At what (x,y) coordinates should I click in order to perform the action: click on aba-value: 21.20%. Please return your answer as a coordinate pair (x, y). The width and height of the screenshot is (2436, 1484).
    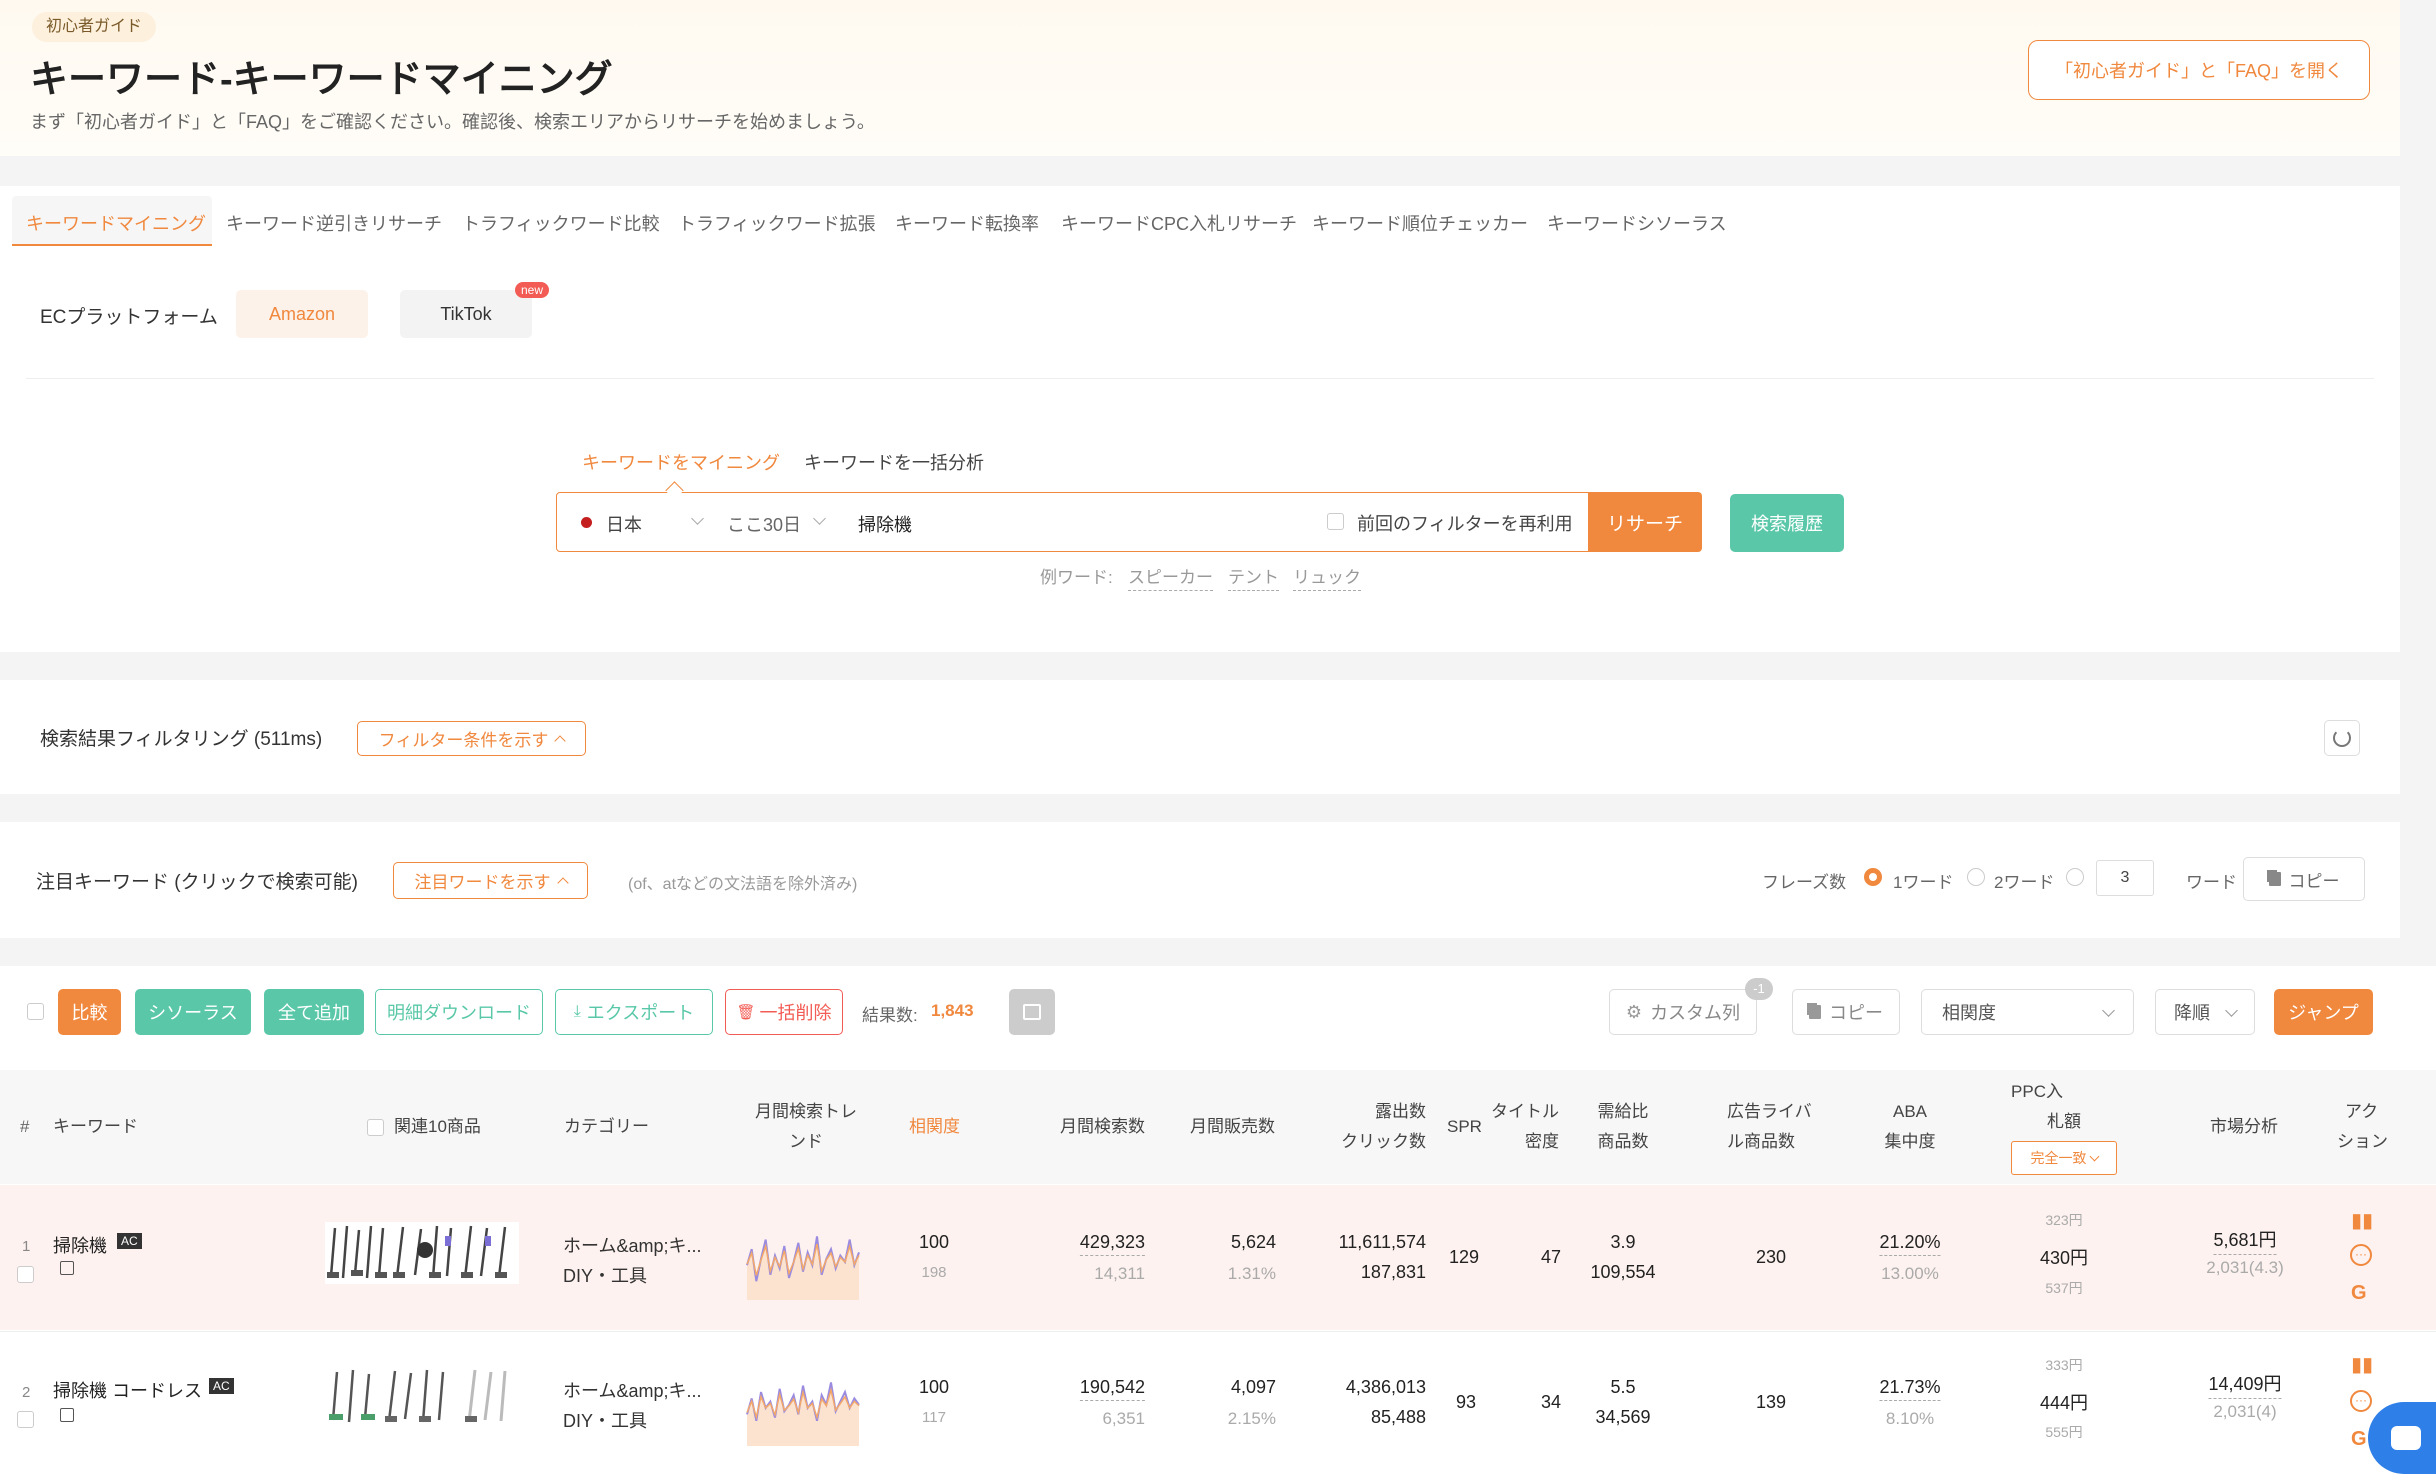
    Looking at the image, I should click on (1910, 1244).